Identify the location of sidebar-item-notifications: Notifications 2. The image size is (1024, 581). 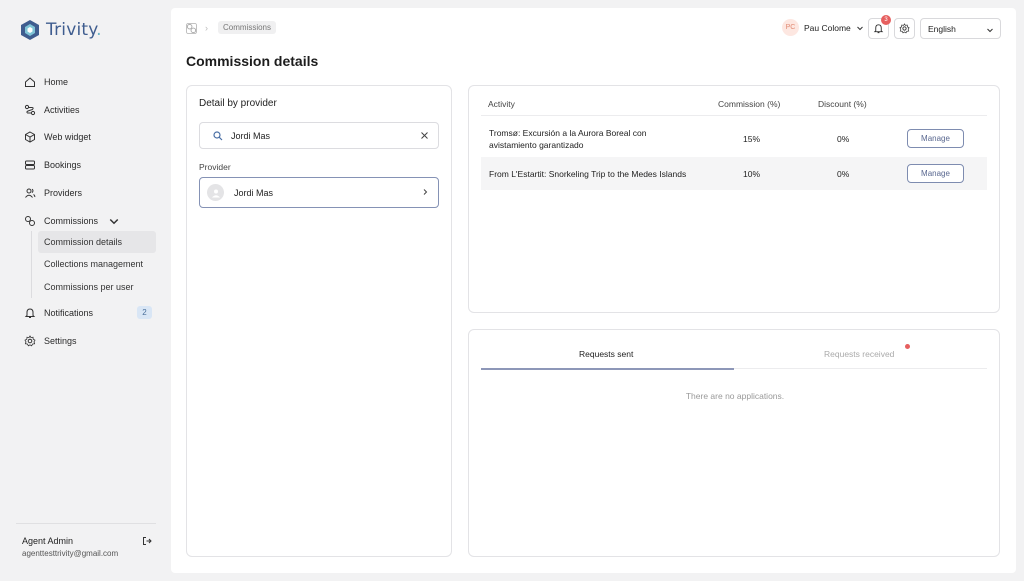
(88, 313).